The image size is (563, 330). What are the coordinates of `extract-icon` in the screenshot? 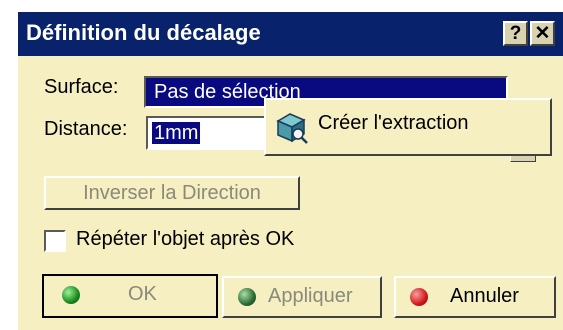 It's located at (292, 128).